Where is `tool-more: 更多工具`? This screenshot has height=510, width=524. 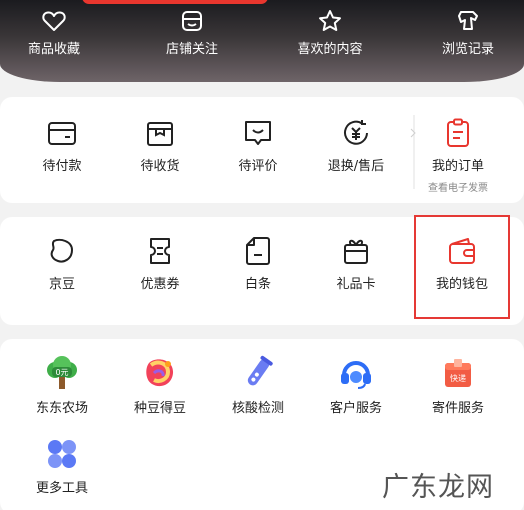
tool-more: 更多工具 is located at coordinates (62, 466).